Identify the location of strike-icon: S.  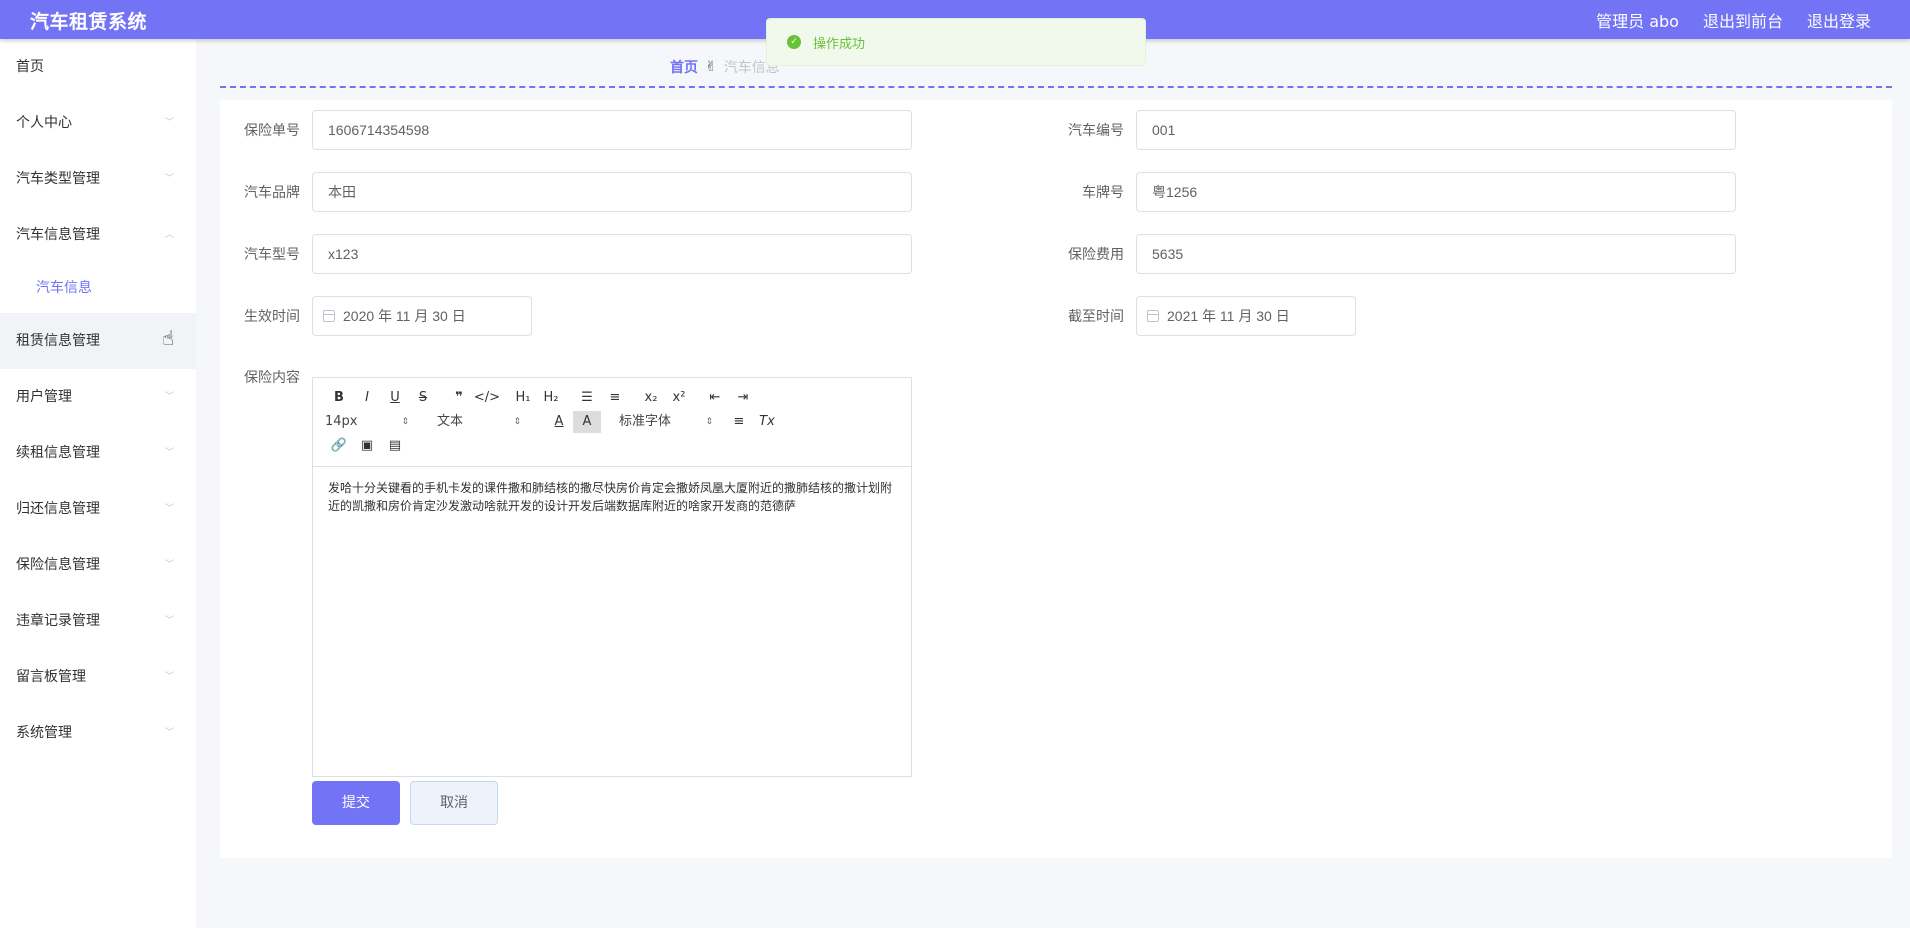
(423, 398).